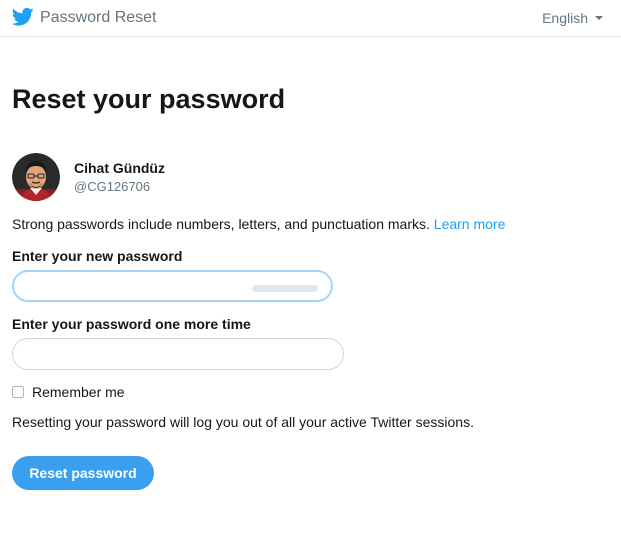 The image size is (621, 544). What do you see at coordinates (285, 288) in the screenshot?
I see `password-strength-bar` at bounding box center [285, 288].